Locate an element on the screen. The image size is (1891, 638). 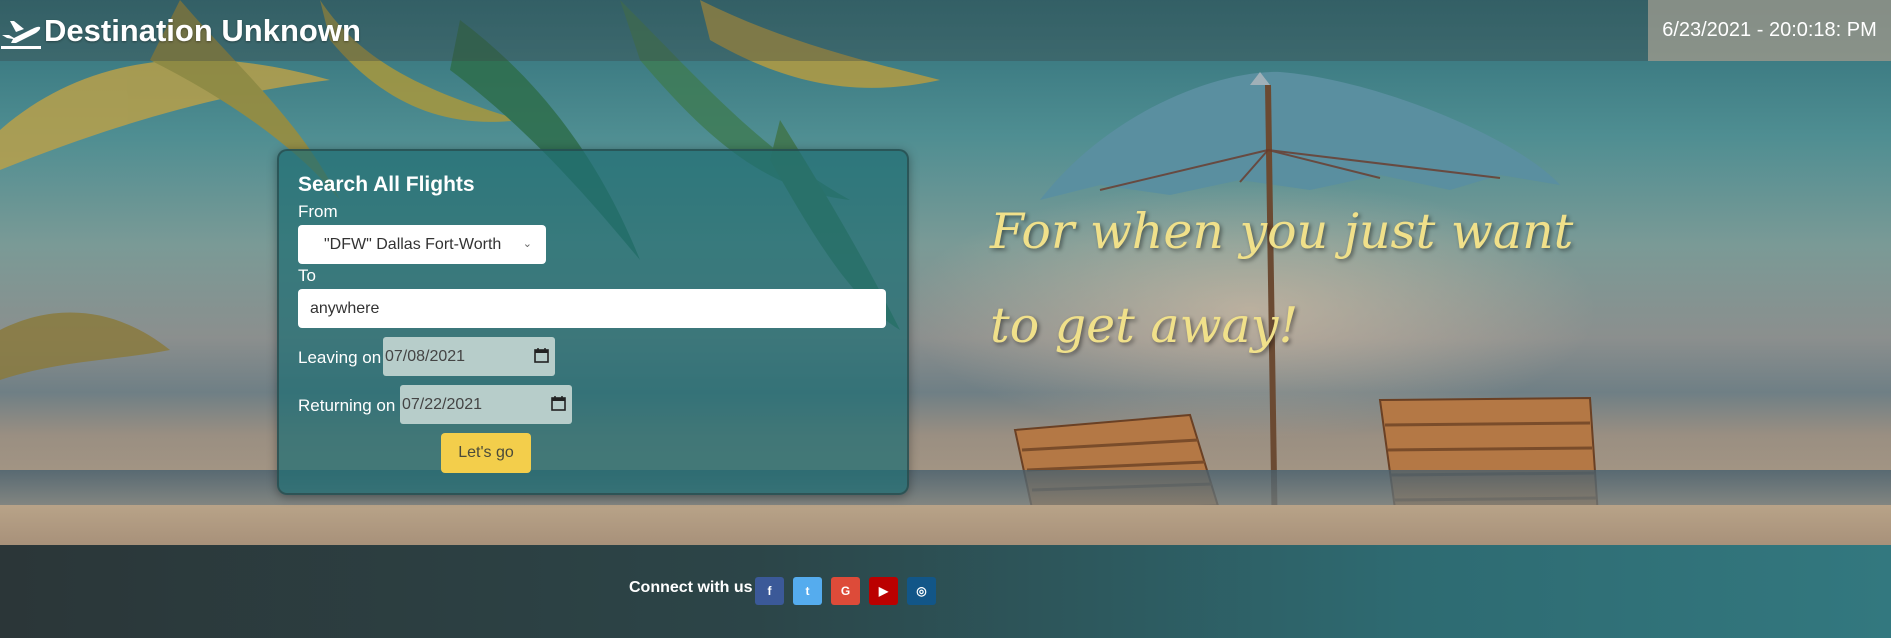
brand-title: Destination Unknown is located at coordinates (202, 30).